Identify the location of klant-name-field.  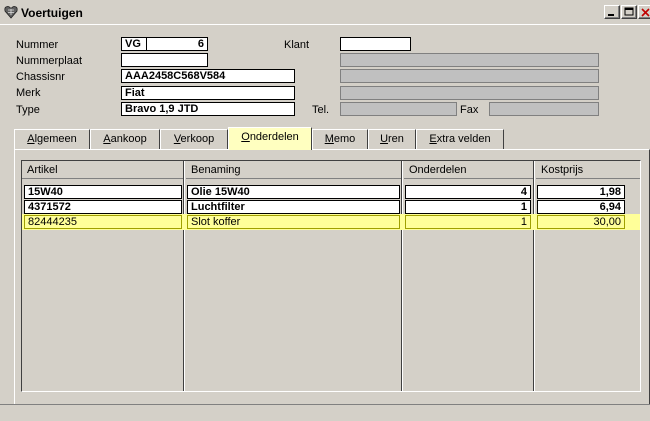
(469, 60).